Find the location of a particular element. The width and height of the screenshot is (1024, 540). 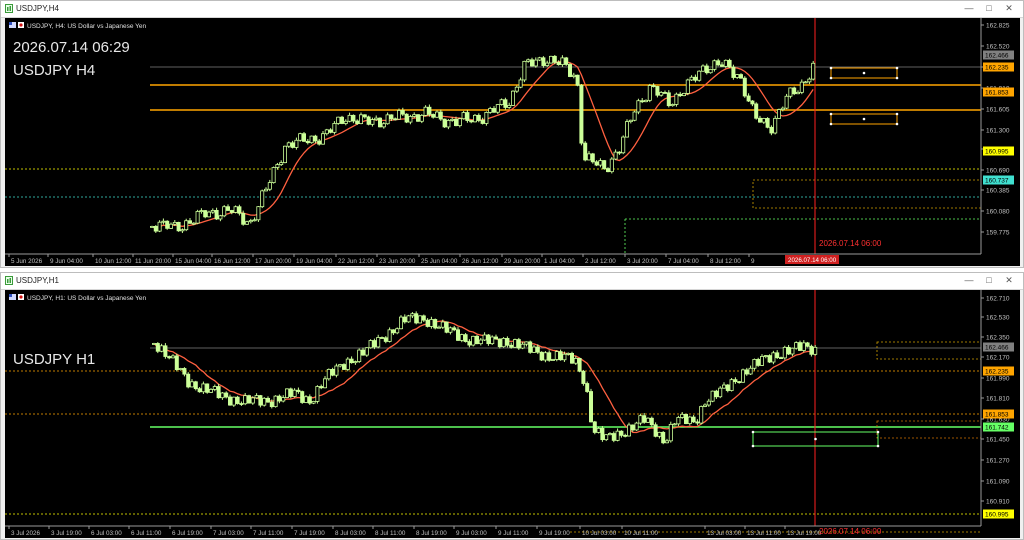

chart-window-icon is located at coordinates (9, 8).